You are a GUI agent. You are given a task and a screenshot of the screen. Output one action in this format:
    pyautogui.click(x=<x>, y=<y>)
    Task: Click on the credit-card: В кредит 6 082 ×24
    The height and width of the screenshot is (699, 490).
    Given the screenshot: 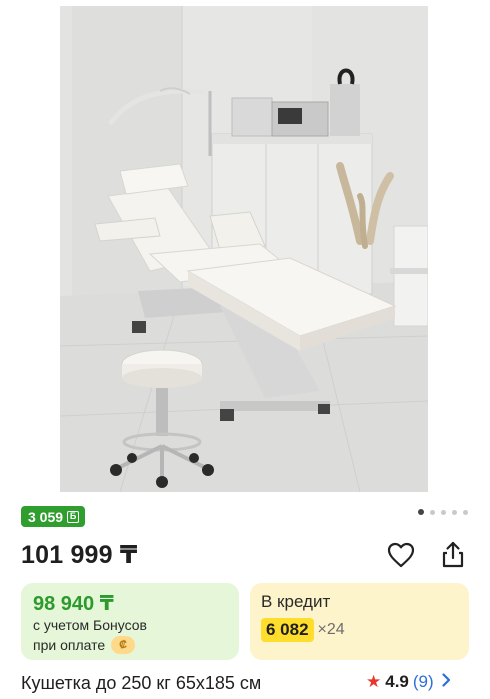 What is the action you would take?
    pyautogui.click(x=359, y=621)
    